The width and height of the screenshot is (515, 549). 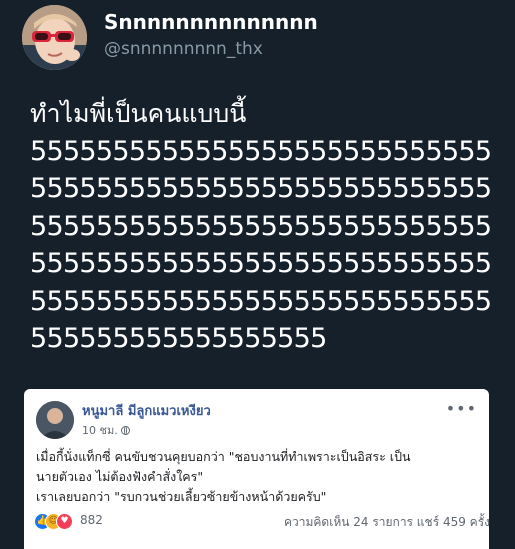 I want to click on fb-post-time: 10 ชม., so click(x=106, y=430).